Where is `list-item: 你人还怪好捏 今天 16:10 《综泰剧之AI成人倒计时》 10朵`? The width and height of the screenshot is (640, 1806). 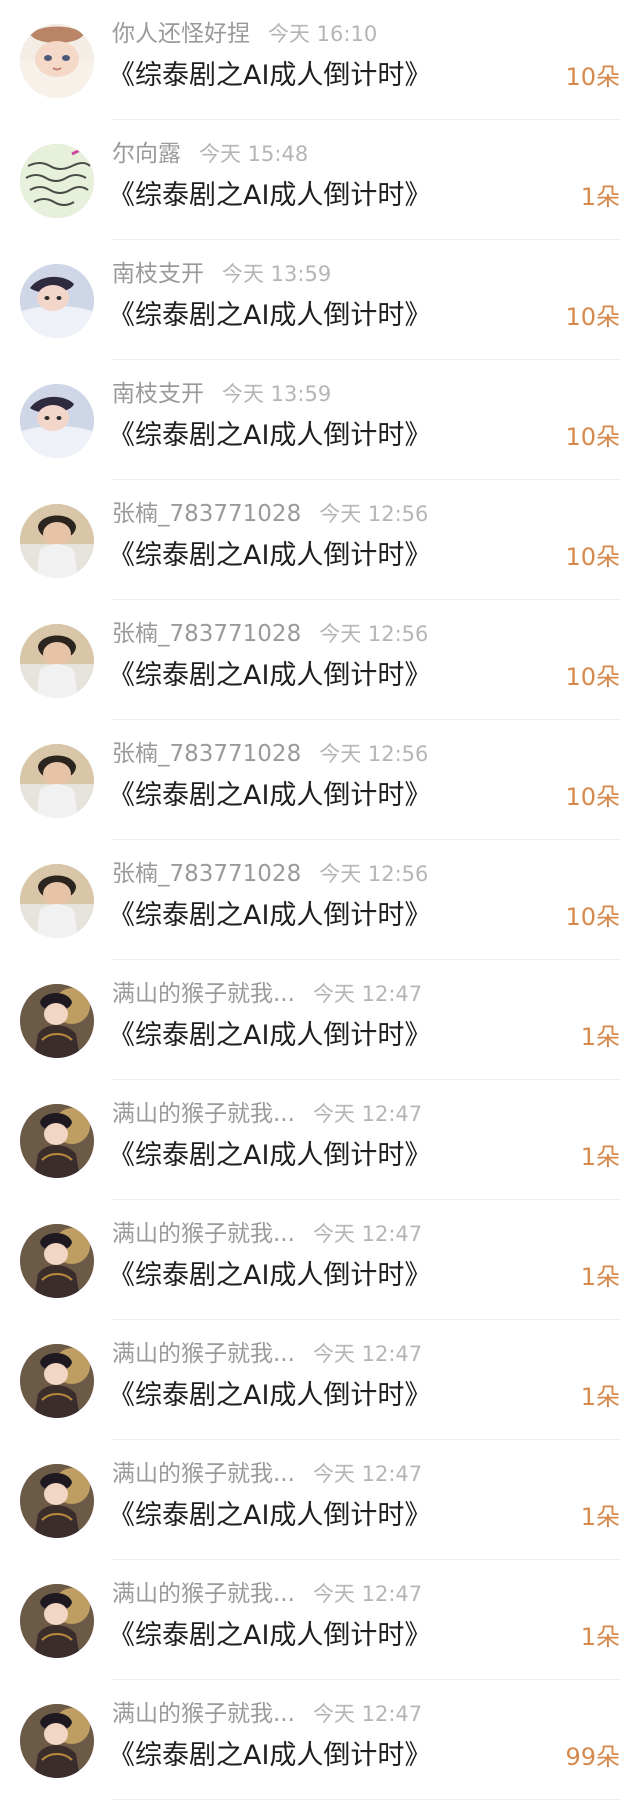
list-item: 你人还怪好捏 今天 16:10 《综泰剧之AI成人倒计时》 10朵 is located at coordinates (320, 60).